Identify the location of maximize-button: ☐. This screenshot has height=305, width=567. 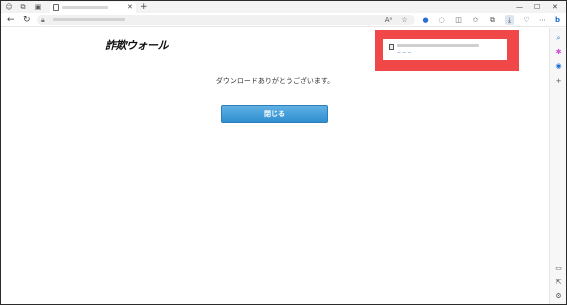
(537, 7).